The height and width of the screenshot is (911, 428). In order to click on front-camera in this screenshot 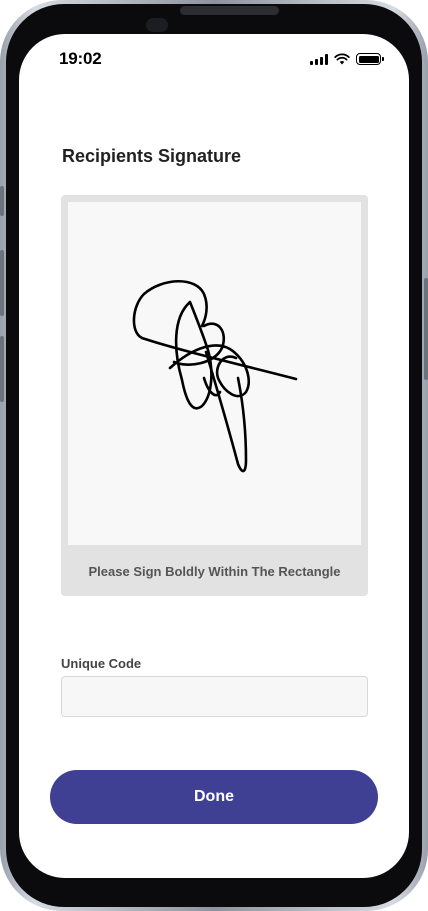, I will do `click(157, 25)`.